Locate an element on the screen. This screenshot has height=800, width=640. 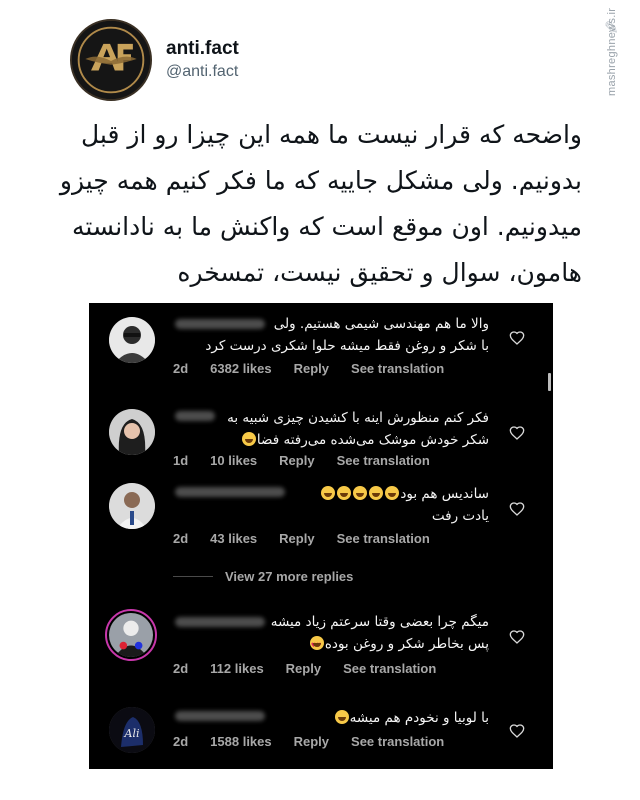
comment-text: ساندیس هم بود یادت رفت is located at coordinates (324, 505).